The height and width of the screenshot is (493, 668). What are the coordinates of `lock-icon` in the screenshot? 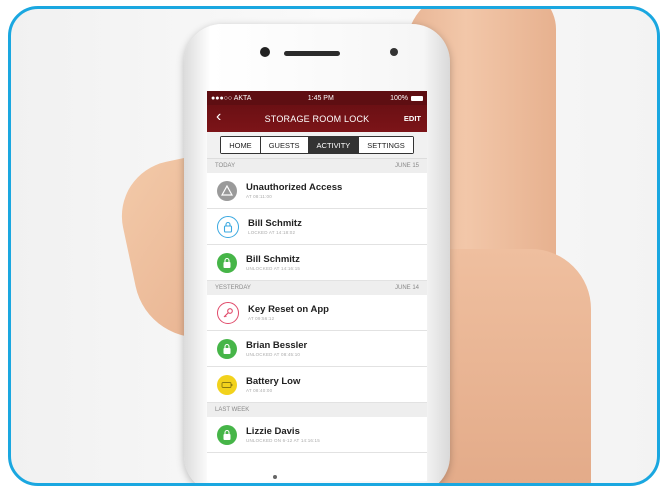 It's located at (228, 226).